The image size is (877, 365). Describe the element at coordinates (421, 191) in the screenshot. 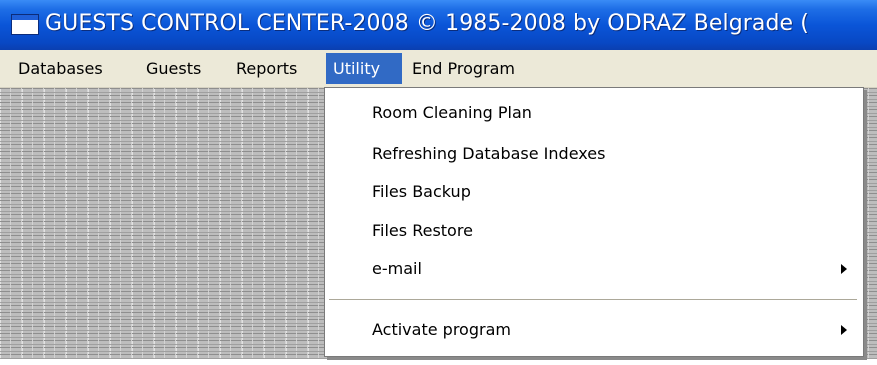

I see `menu-item-label: Files Backup` at that location.